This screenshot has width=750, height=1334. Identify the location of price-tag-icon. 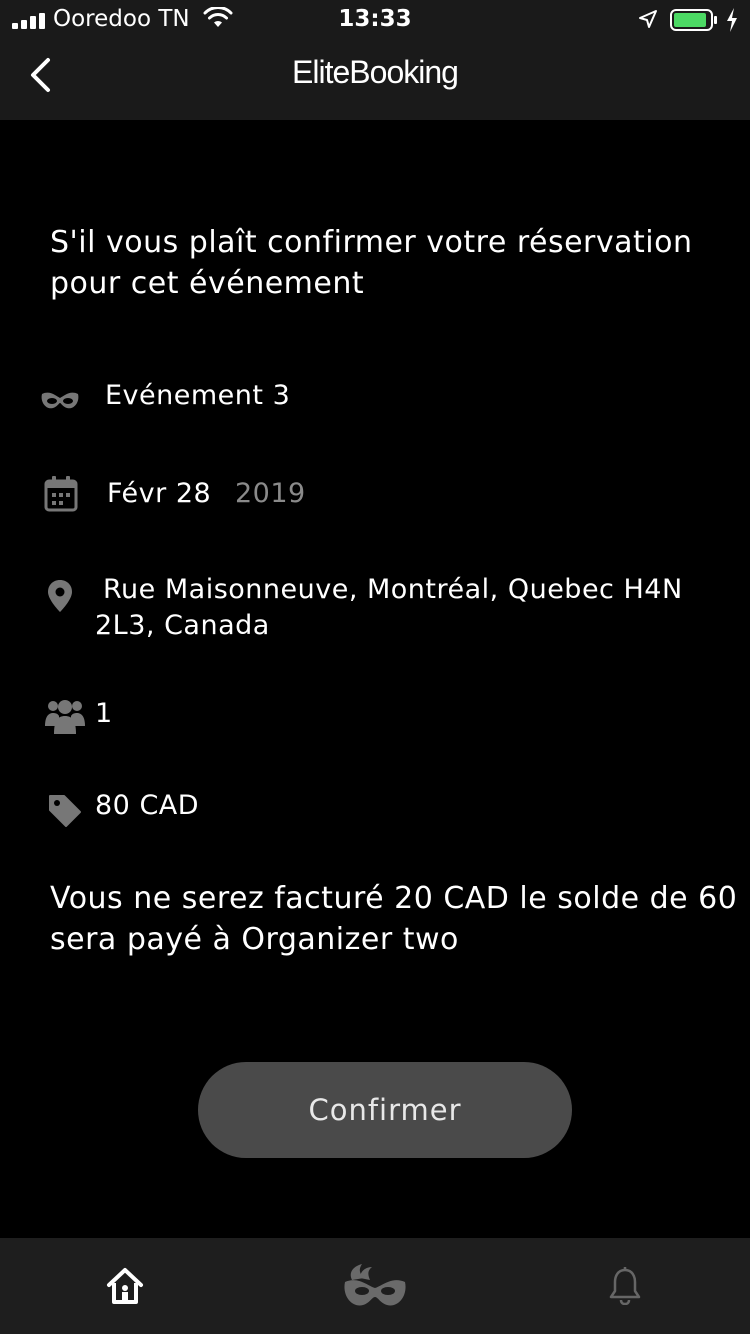
(65, 811).